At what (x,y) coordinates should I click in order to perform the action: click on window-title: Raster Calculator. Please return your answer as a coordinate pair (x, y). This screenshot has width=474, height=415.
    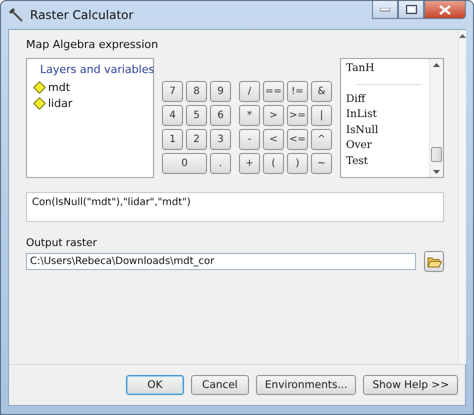
    Looking at the image, I should click on (82, 15).